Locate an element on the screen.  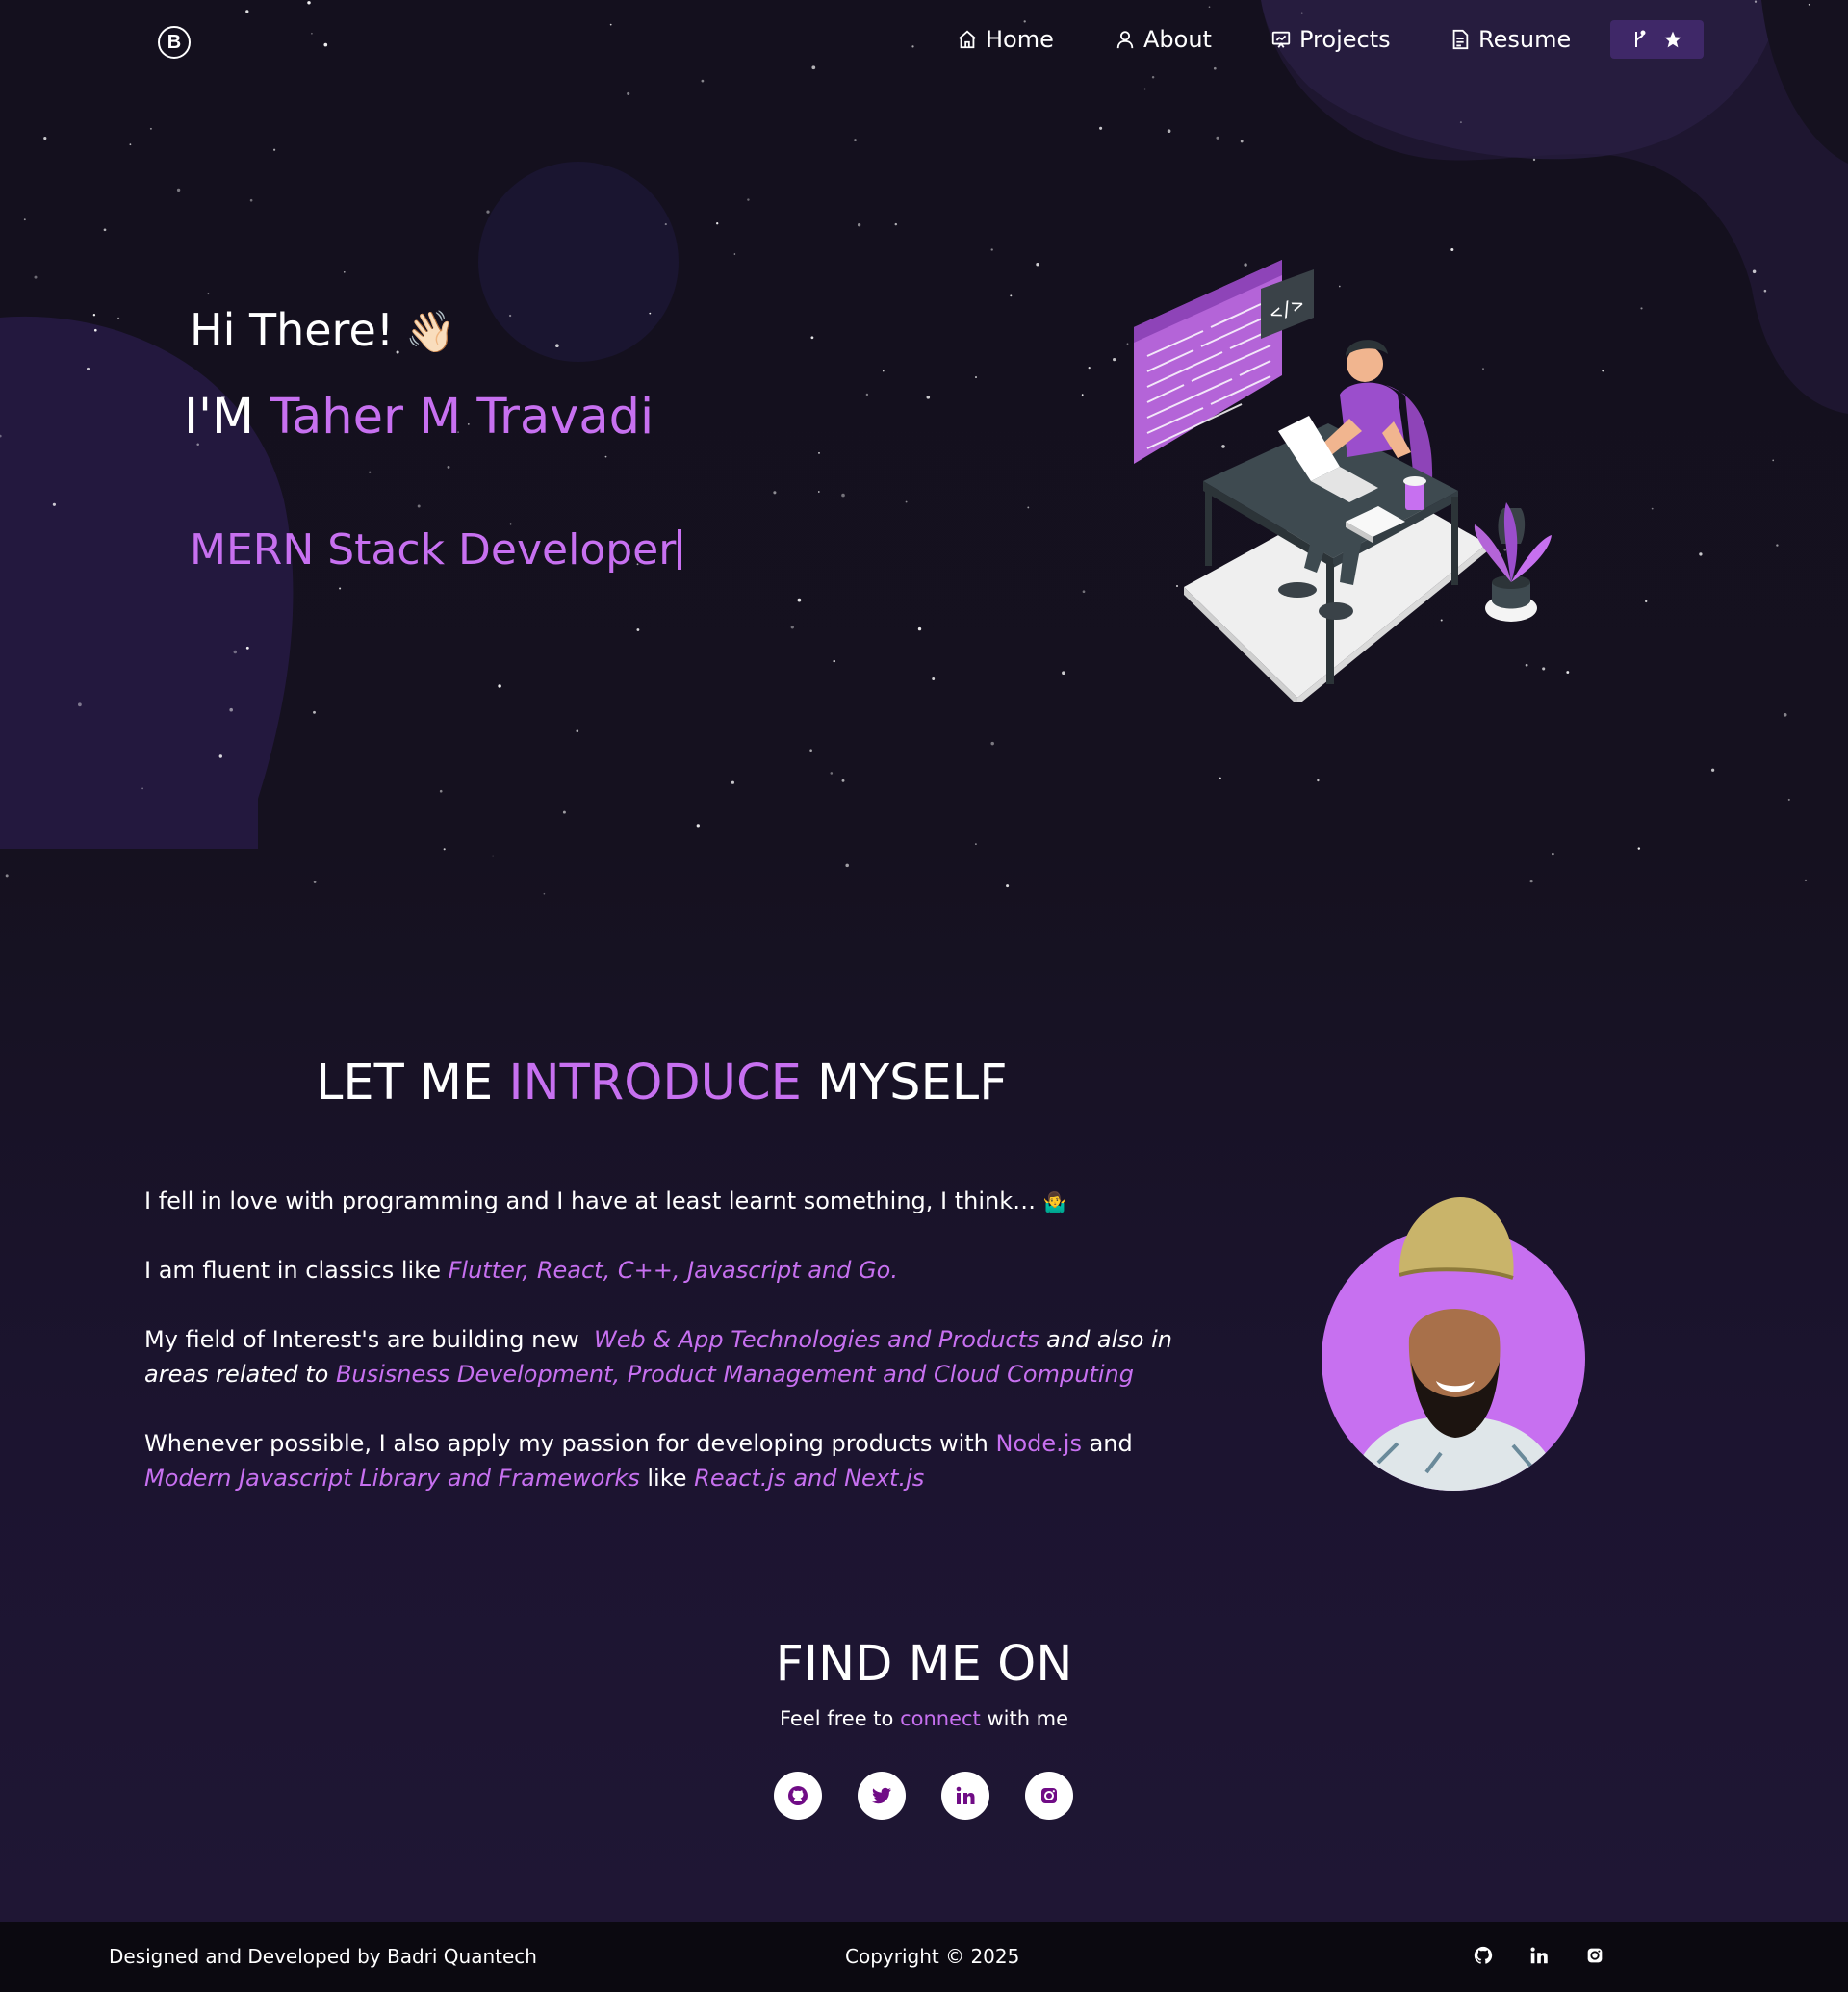
hero-intro: I'M Taher M Travadi is located at coordinates (419, 418).